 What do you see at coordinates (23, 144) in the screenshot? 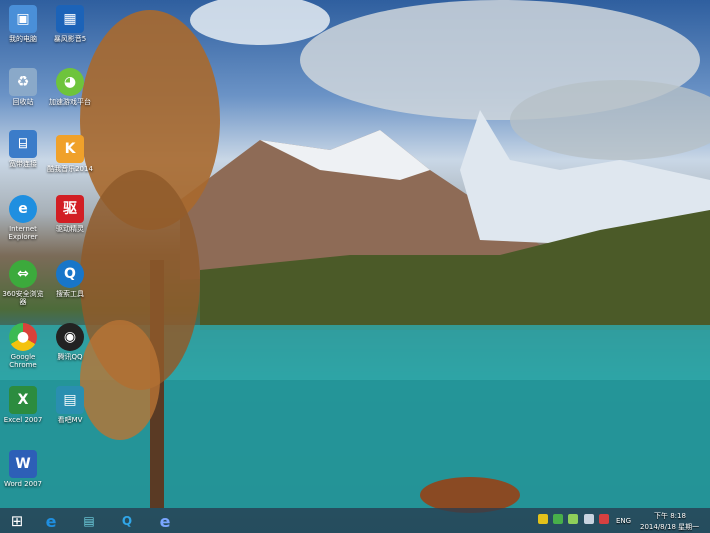
I see `network-icon: ⌸` at bounding box center [23, 144].